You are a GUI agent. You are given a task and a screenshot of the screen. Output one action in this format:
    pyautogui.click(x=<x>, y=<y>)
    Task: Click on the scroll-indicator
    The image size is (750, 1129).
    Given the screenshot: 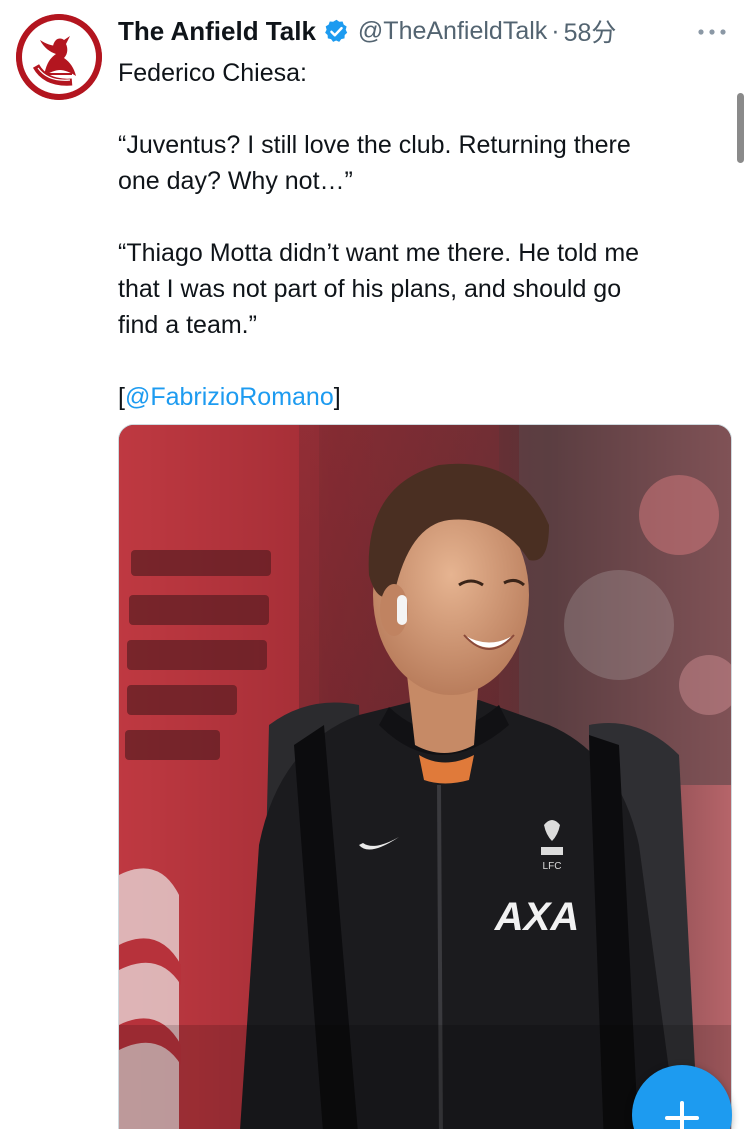 What is the action you would take?
    pyautogui.click(x=740, y=128)
    